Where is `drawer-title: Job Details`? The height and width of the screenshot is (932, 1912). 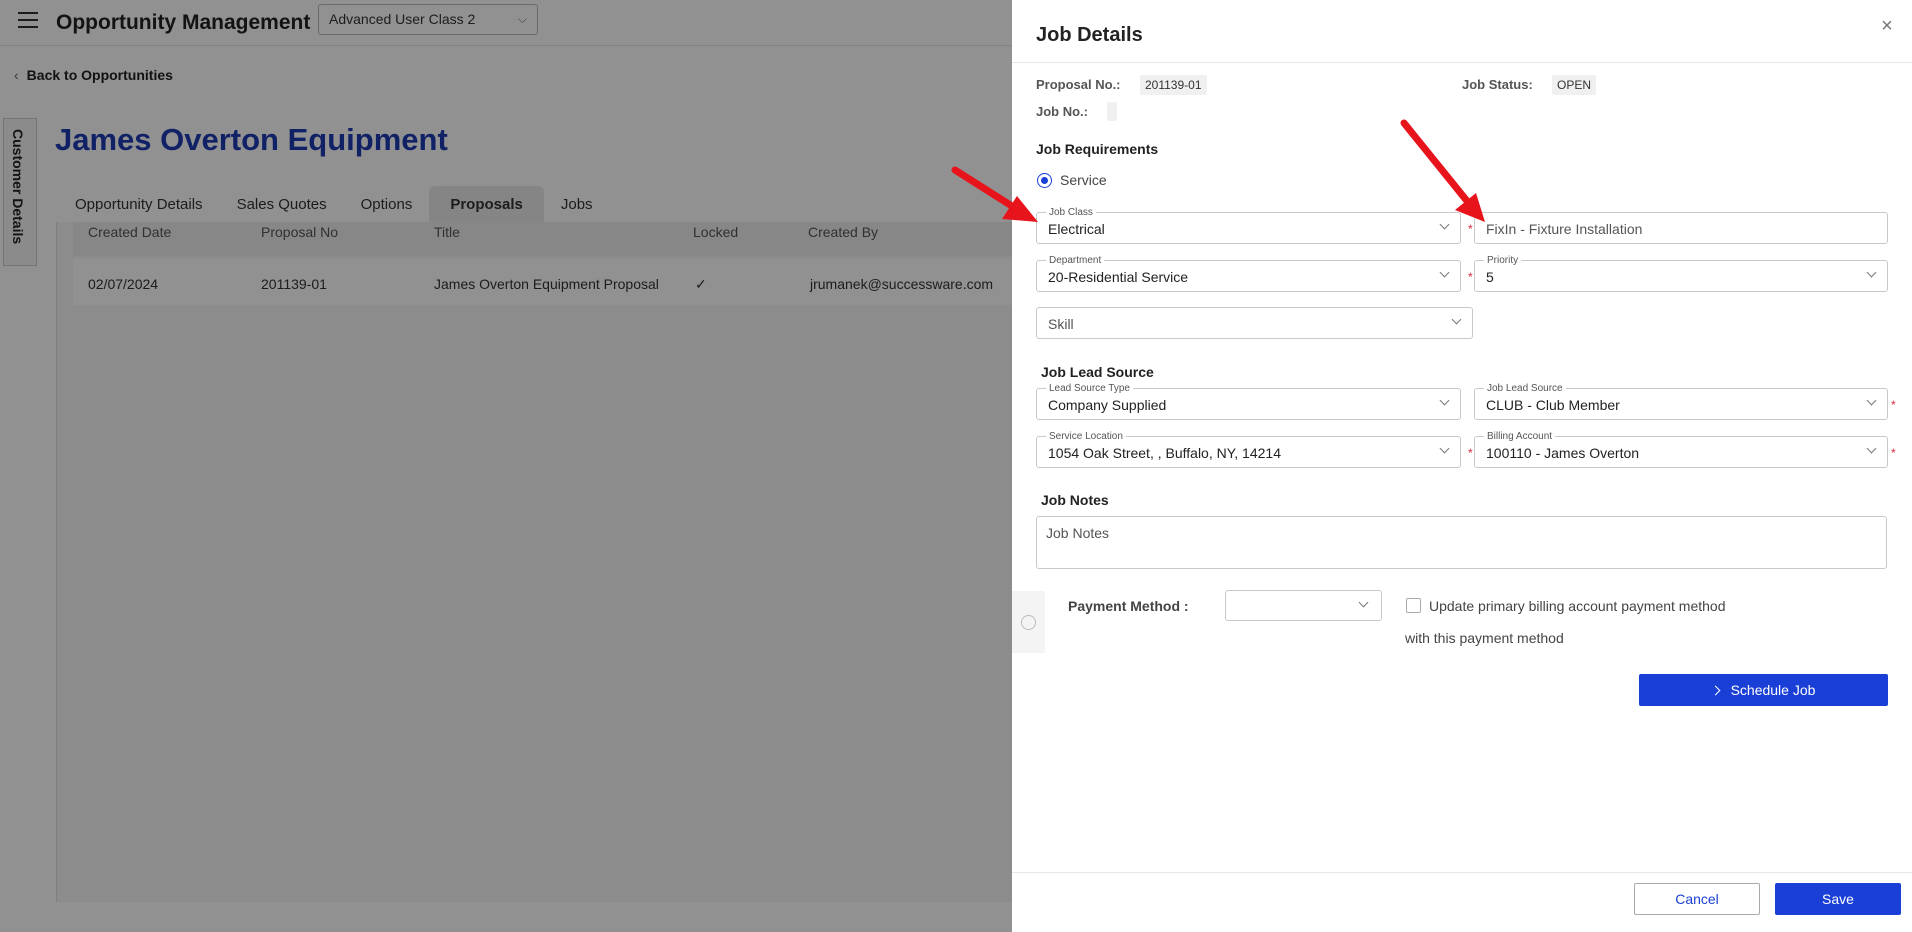 drawer-title: Job Details is located at coordinates (1089, 35).